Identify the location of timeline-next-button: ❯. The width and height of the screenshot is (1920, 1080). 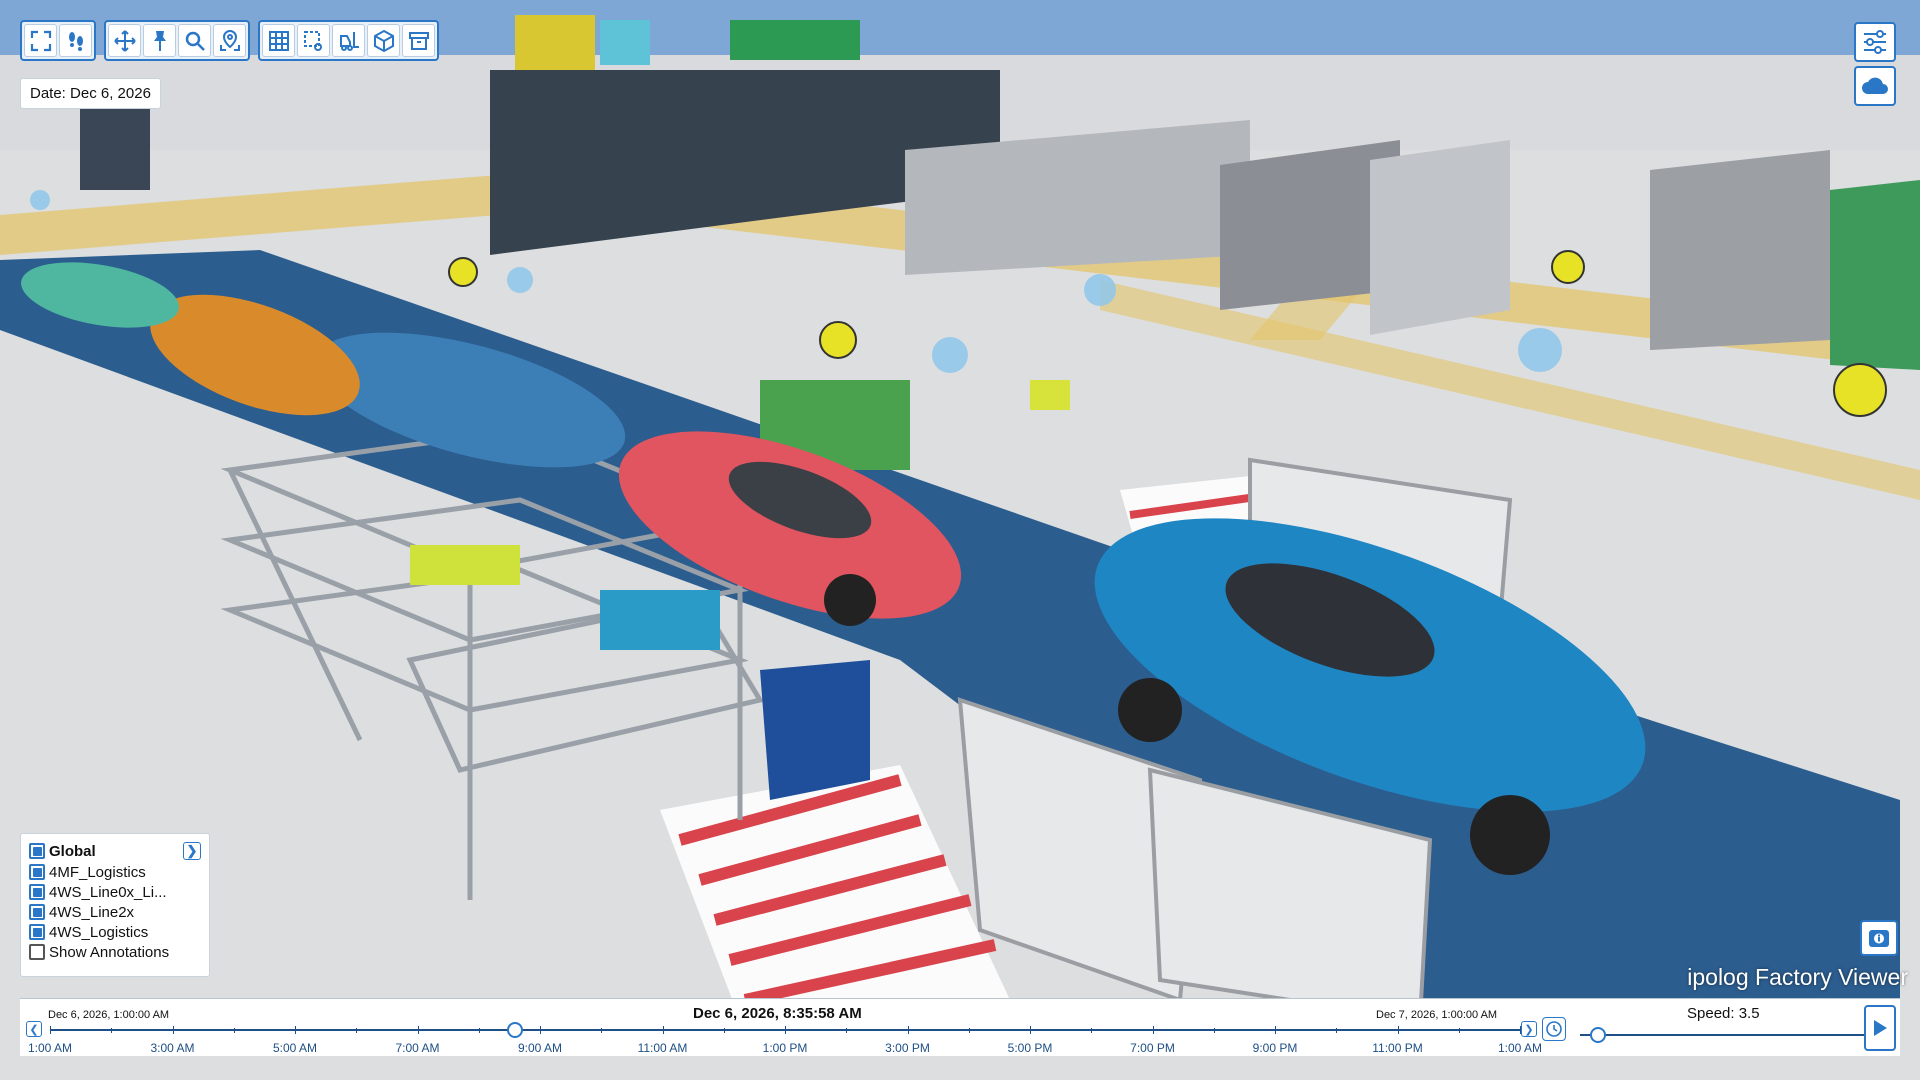
(1529, 1029).